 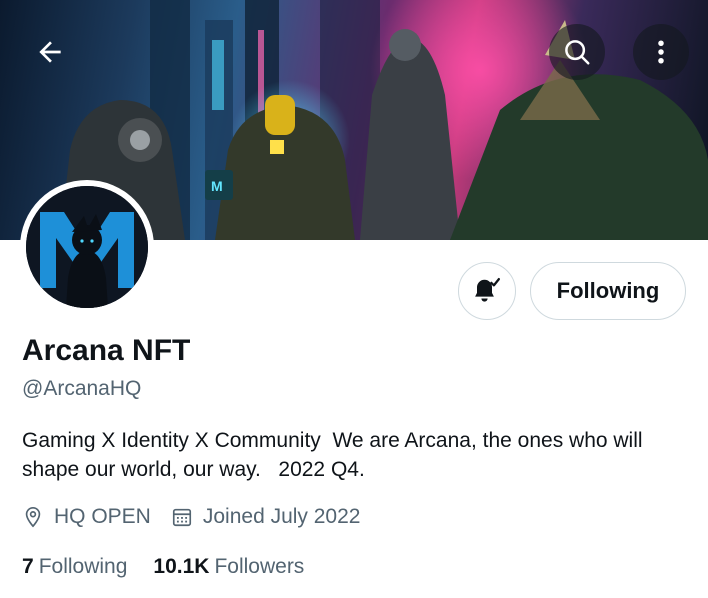 What do you see at coordinates (281, 516) in the screenshot?
I see `joined-text: Joined July 2022` at bounding box center [281, 516].